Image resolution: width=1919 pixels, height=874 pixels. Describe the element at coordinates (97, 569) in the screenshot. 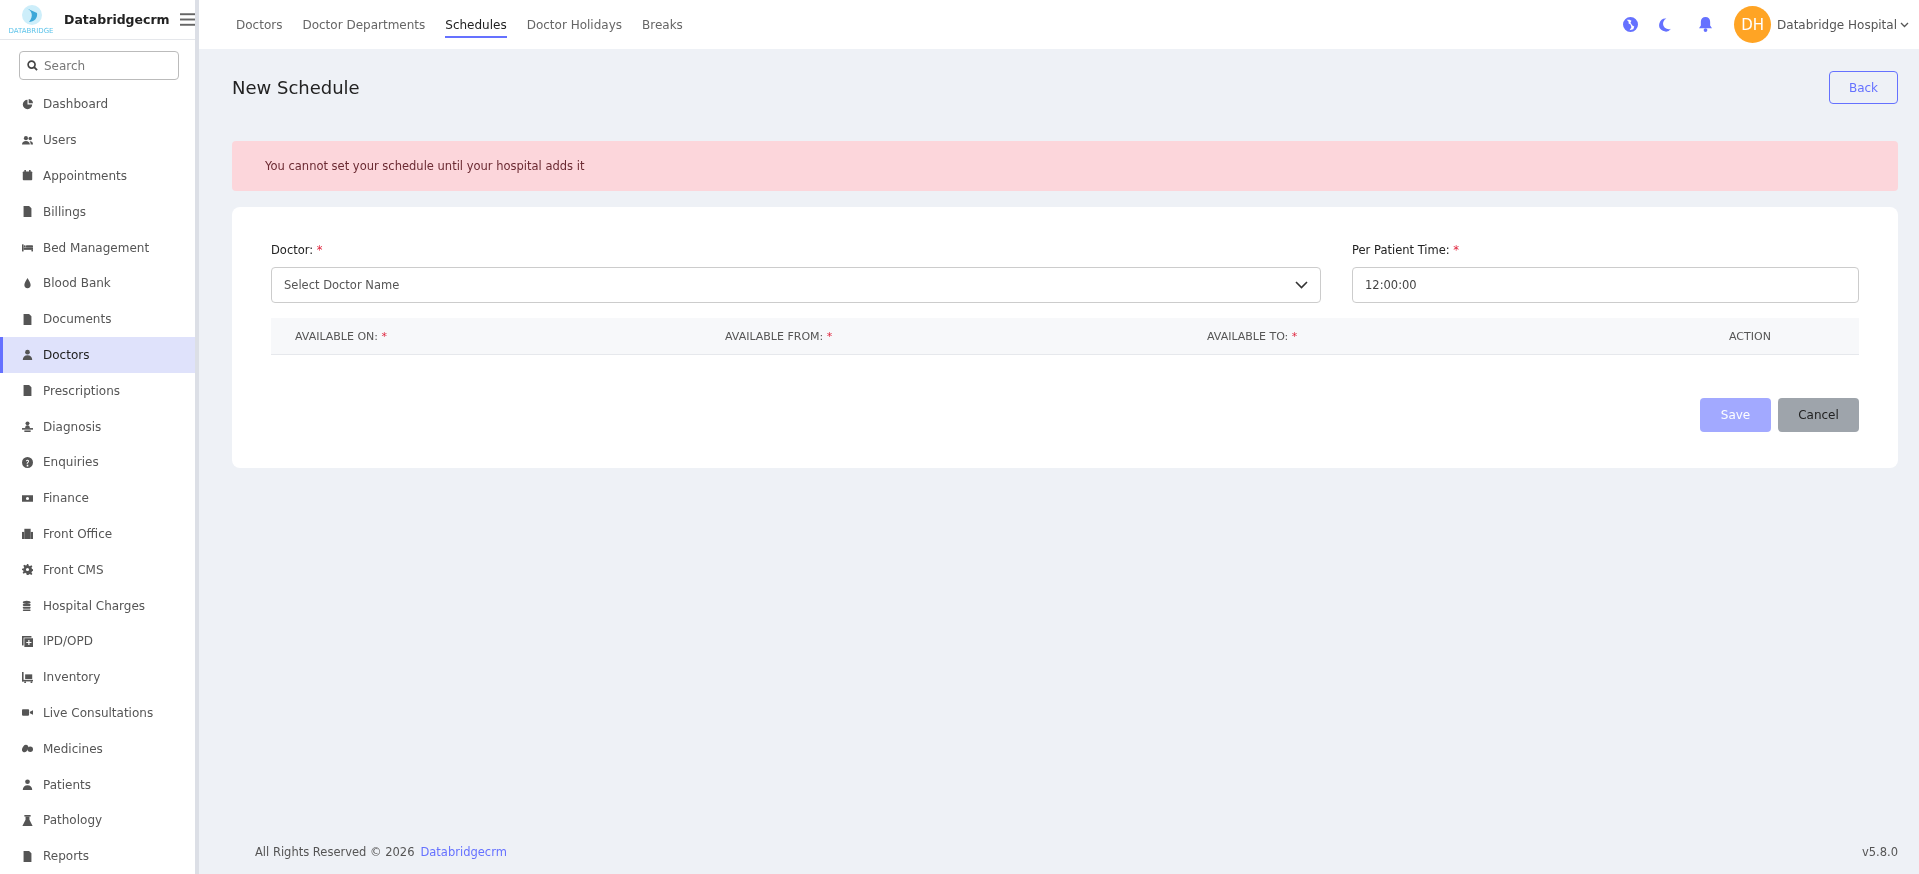

I see `sidebar-item: Front CMS` at that location.